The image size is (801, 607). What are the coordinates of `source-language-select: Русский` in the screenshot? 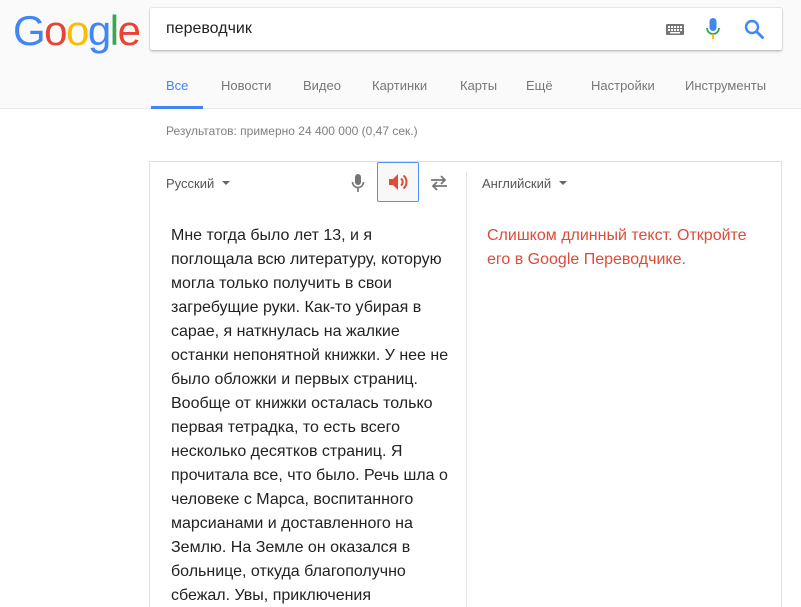 It's located at (198, 183).